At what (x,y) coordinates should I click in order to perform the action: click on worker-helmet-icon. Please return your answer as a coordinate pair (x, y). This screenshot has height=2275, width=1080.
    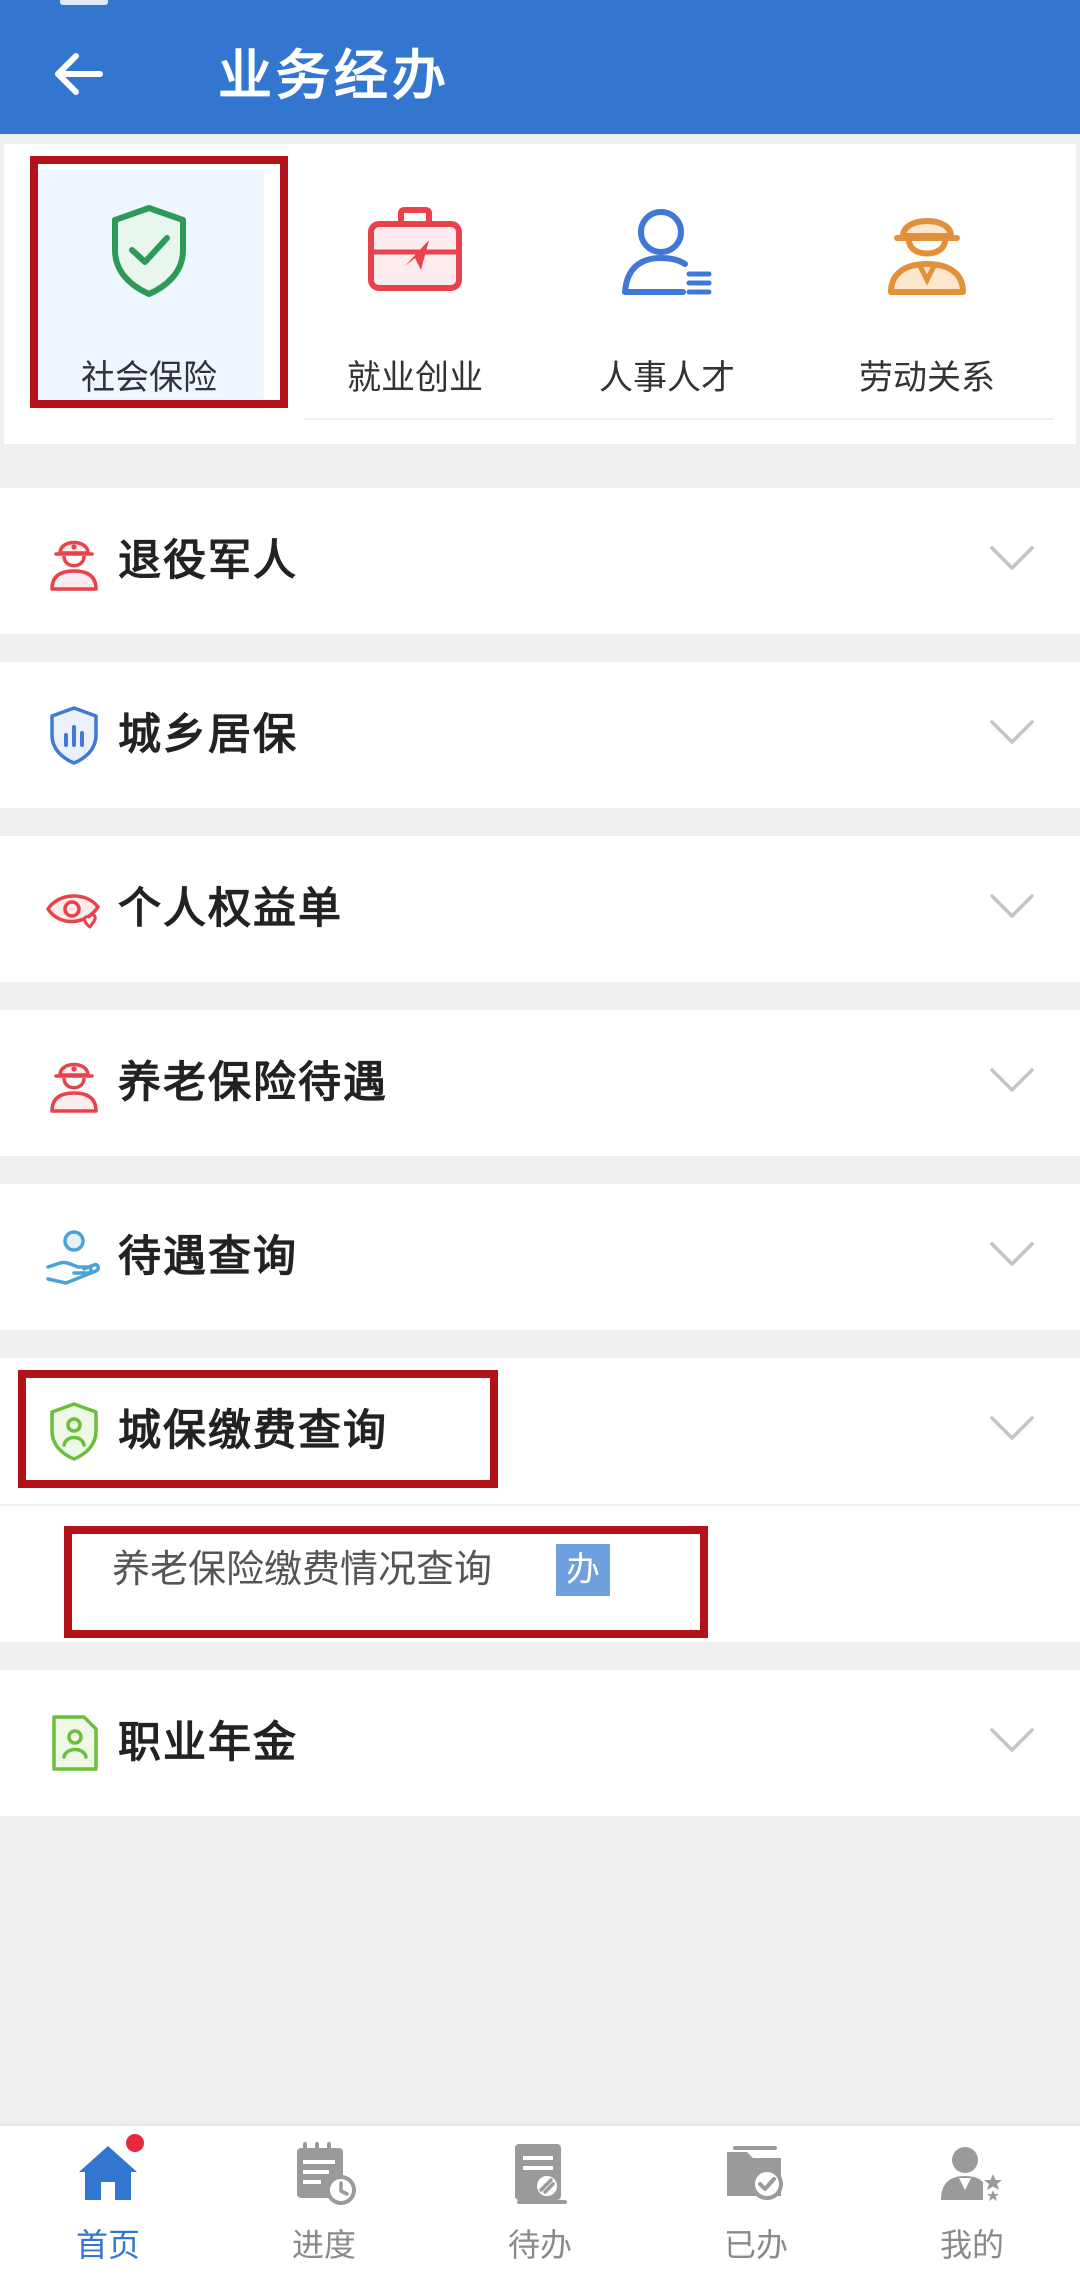
    Looking at the image, I should click on (927, 256).